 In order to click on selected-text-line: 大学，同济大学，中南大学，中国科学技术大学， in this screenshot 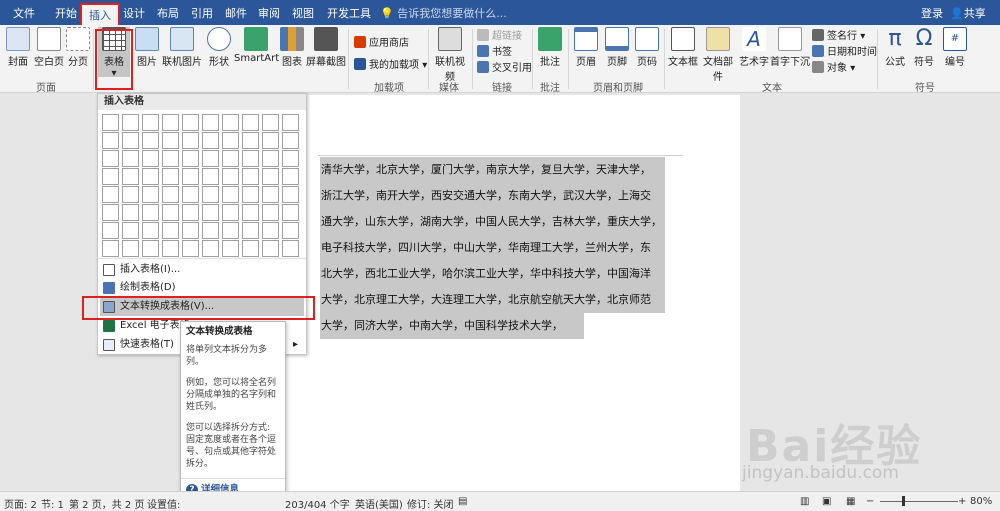, I will do `click(452, 326)`.